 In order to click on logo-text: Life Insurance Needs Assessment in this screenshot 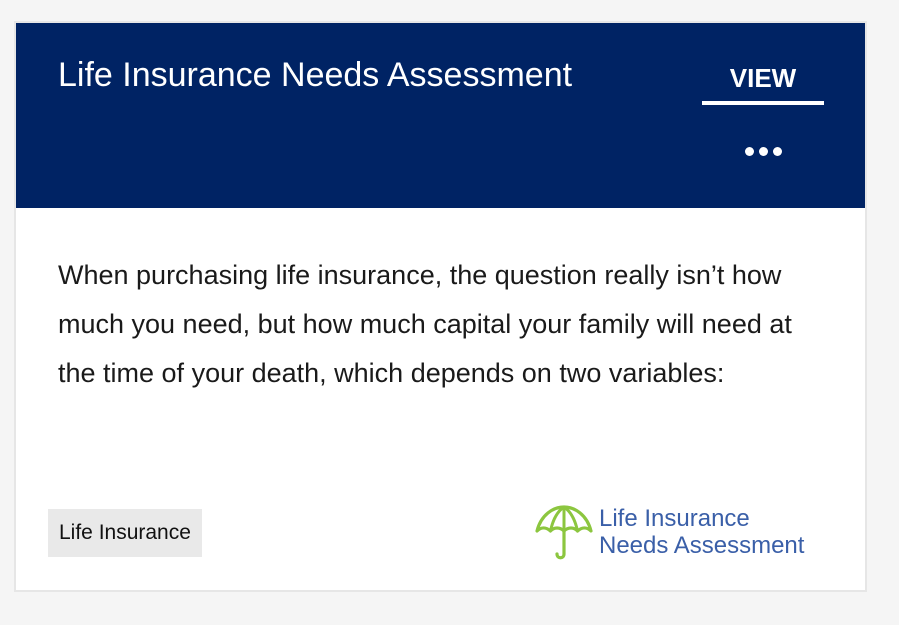, I will do `click(701, 532)`.